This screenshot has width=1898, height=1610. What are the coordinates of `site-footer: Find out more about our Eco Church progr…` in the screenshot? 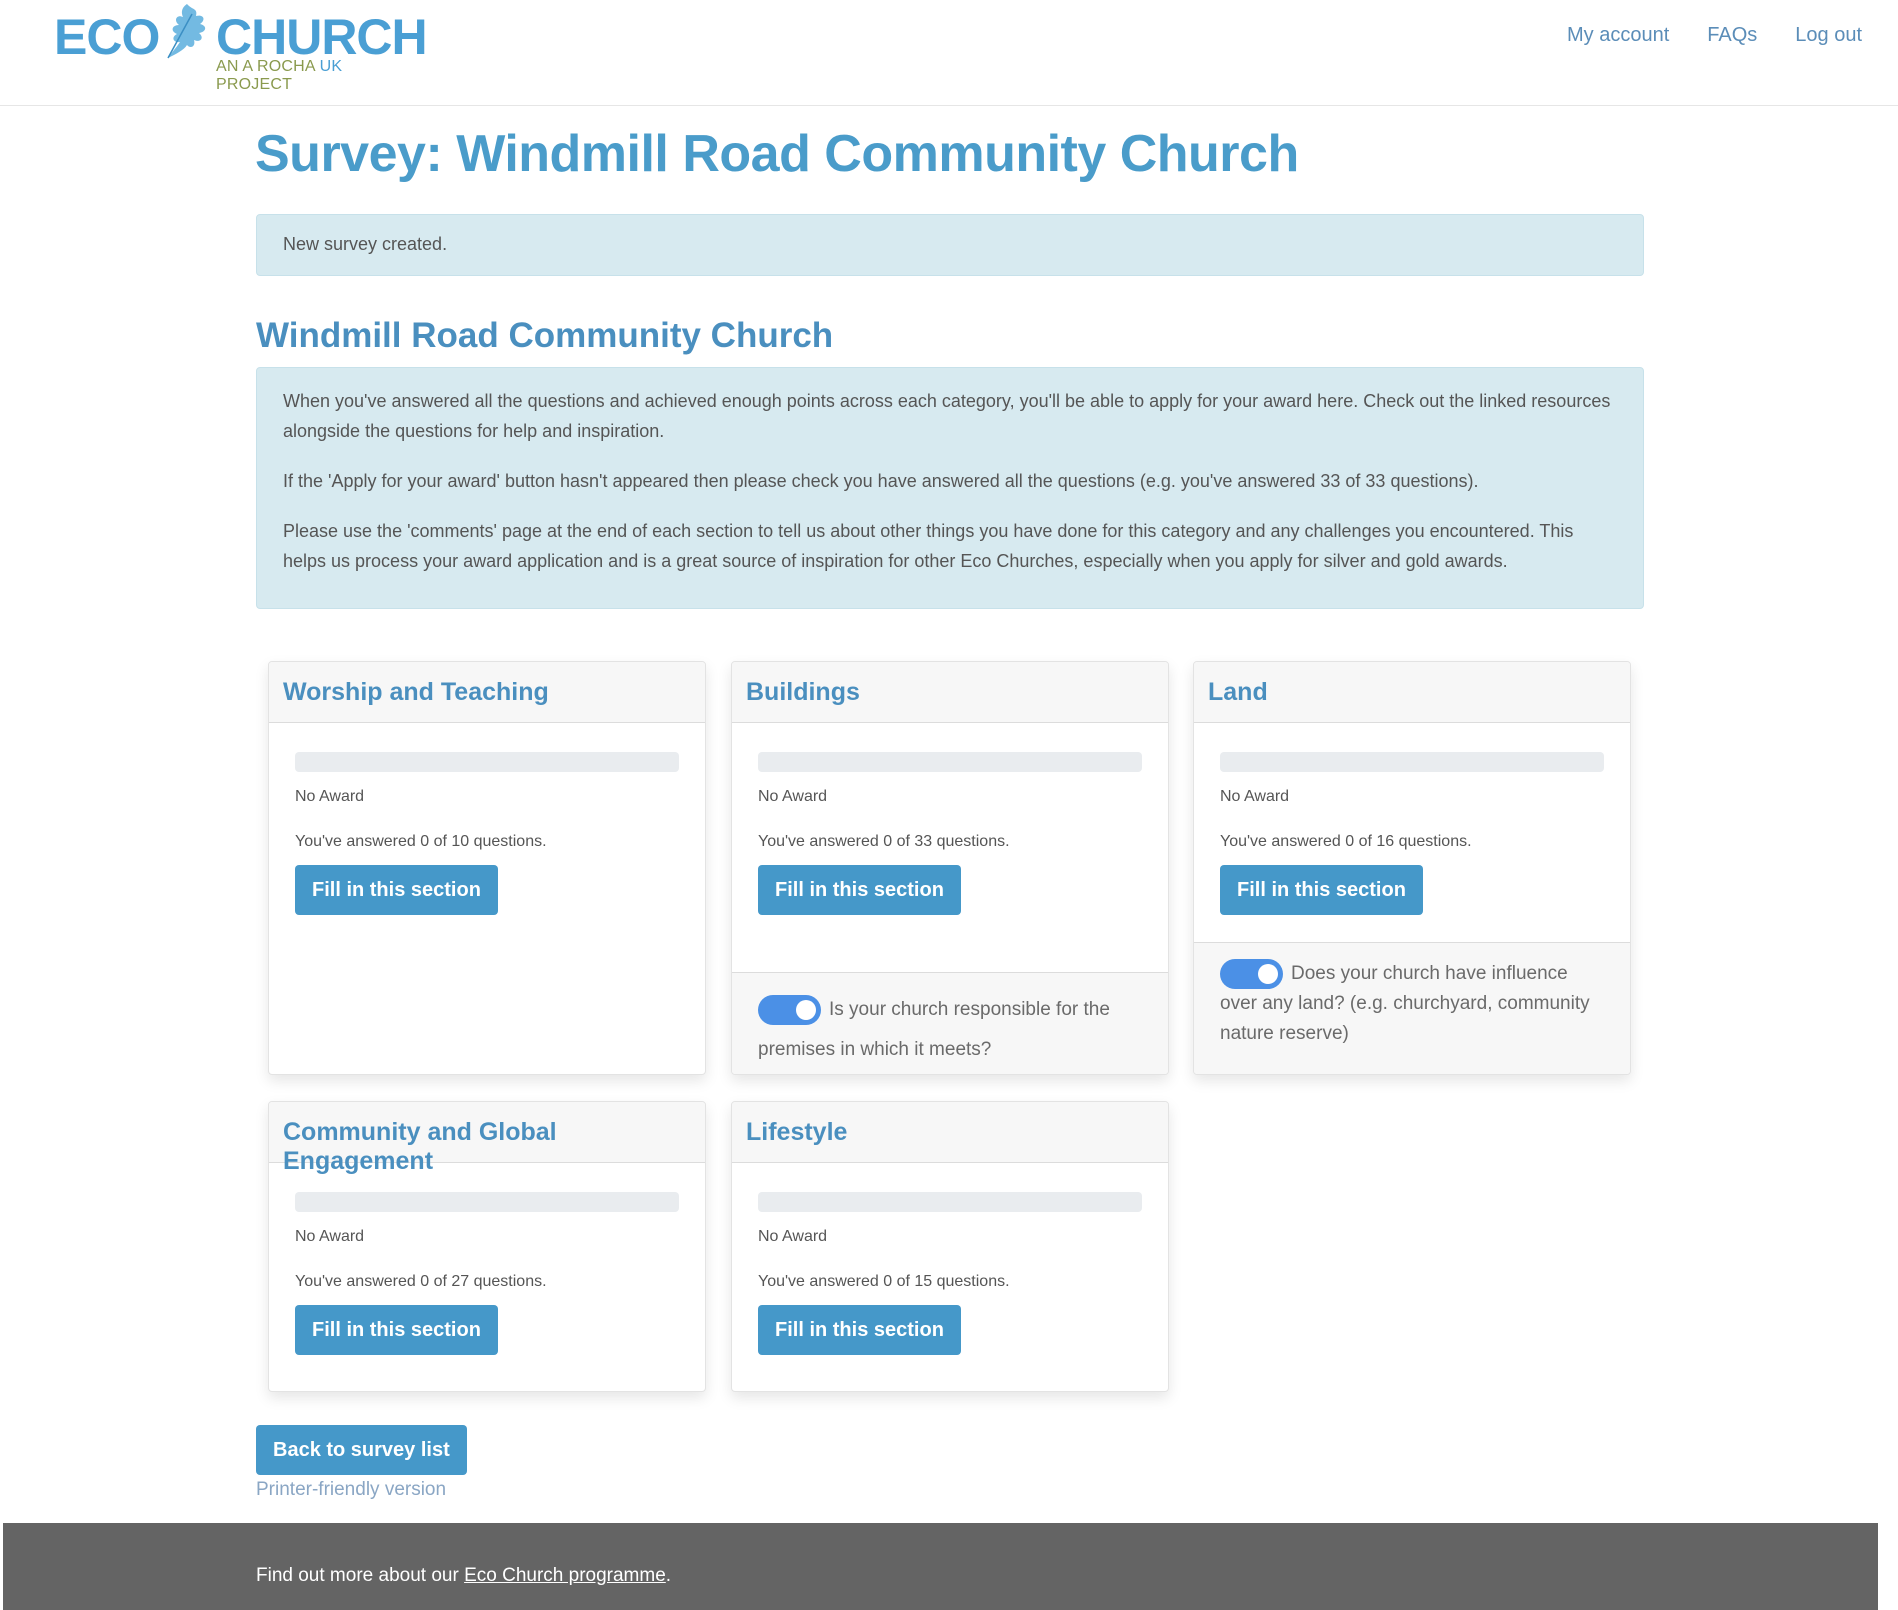 It's located at (940, 1566).